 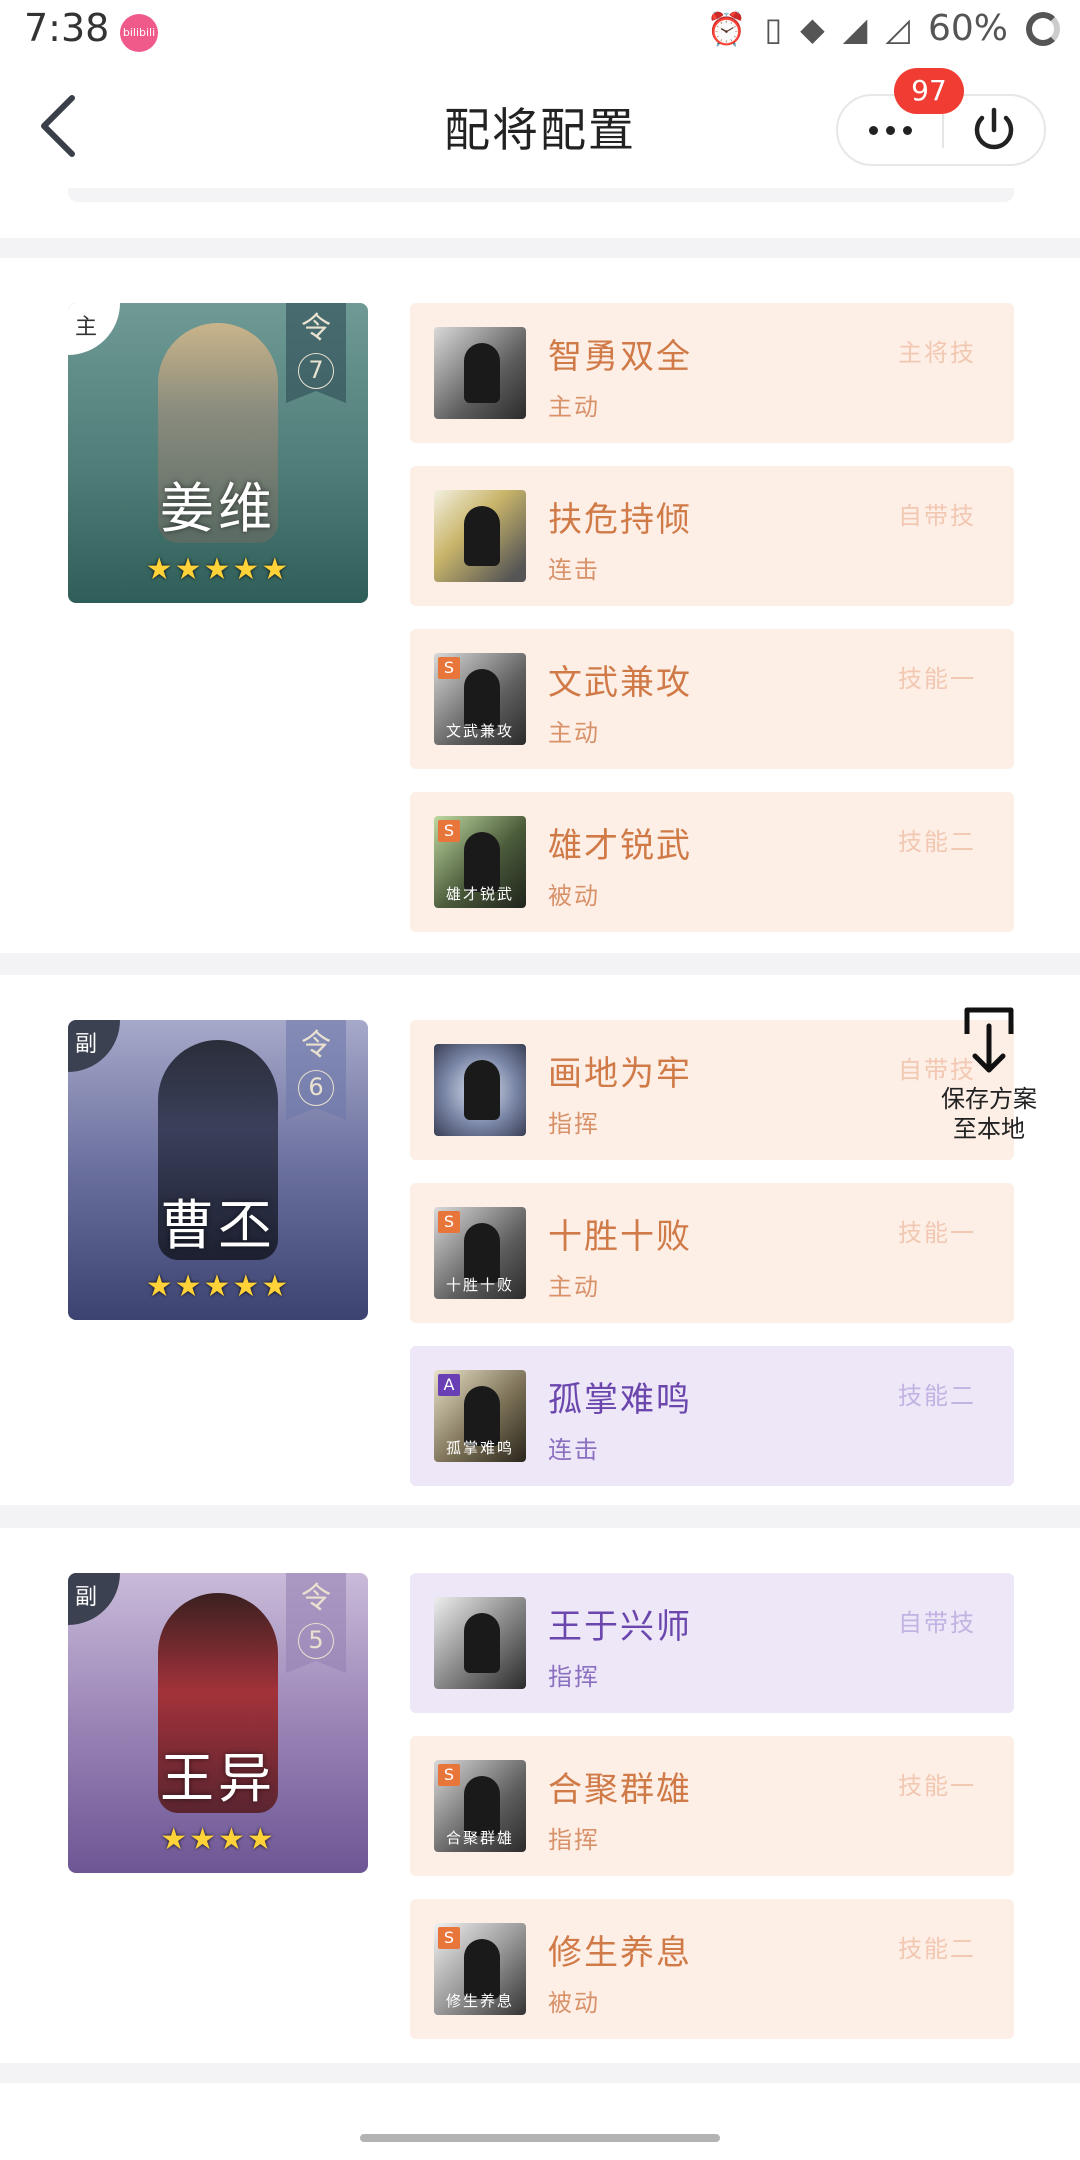 What do you see at coordinates (620, 357) in the screenshot?
I see `skill-name: 智勇双全` at bounding box center [620, 357].